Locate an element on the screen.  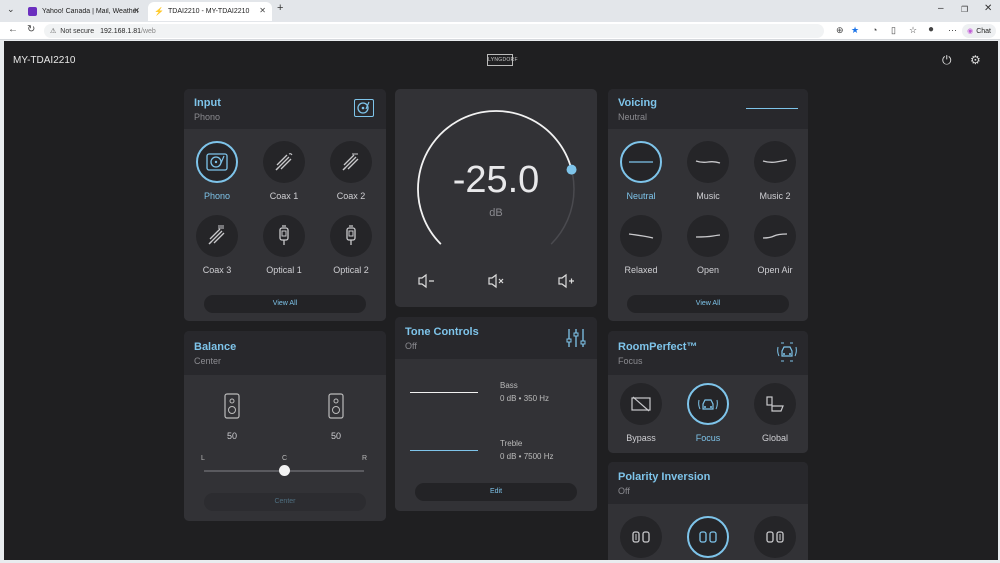
roomperfect-option-bypass: Bypass is located at coordinates (641, 413).